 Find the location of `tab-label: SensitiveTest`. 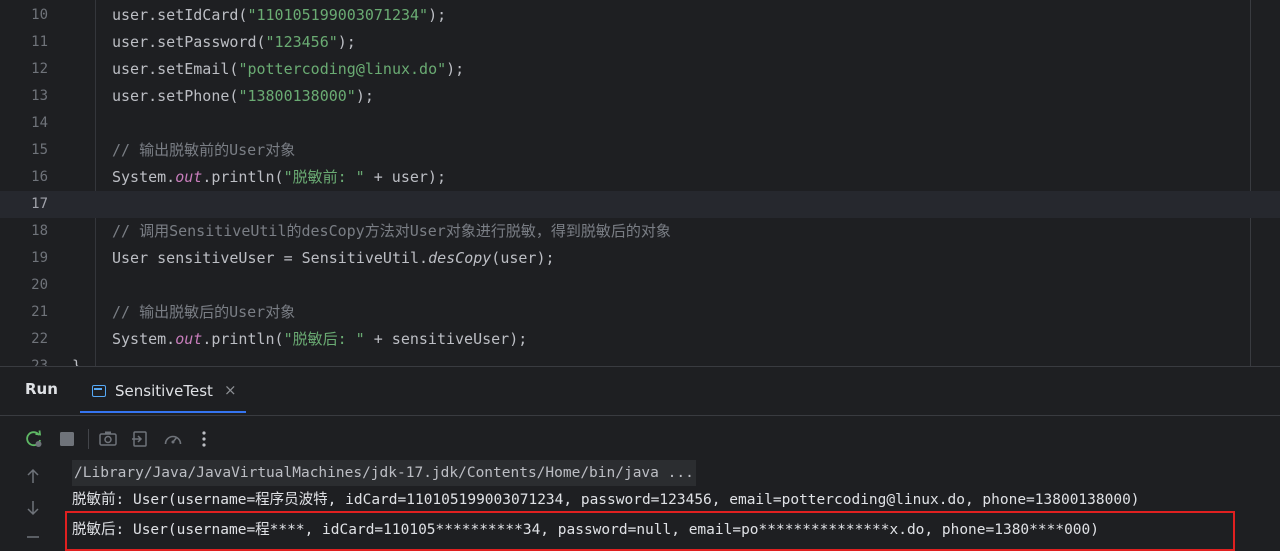

tab-label: SensitiveTest is located at coordinates (164, 391).